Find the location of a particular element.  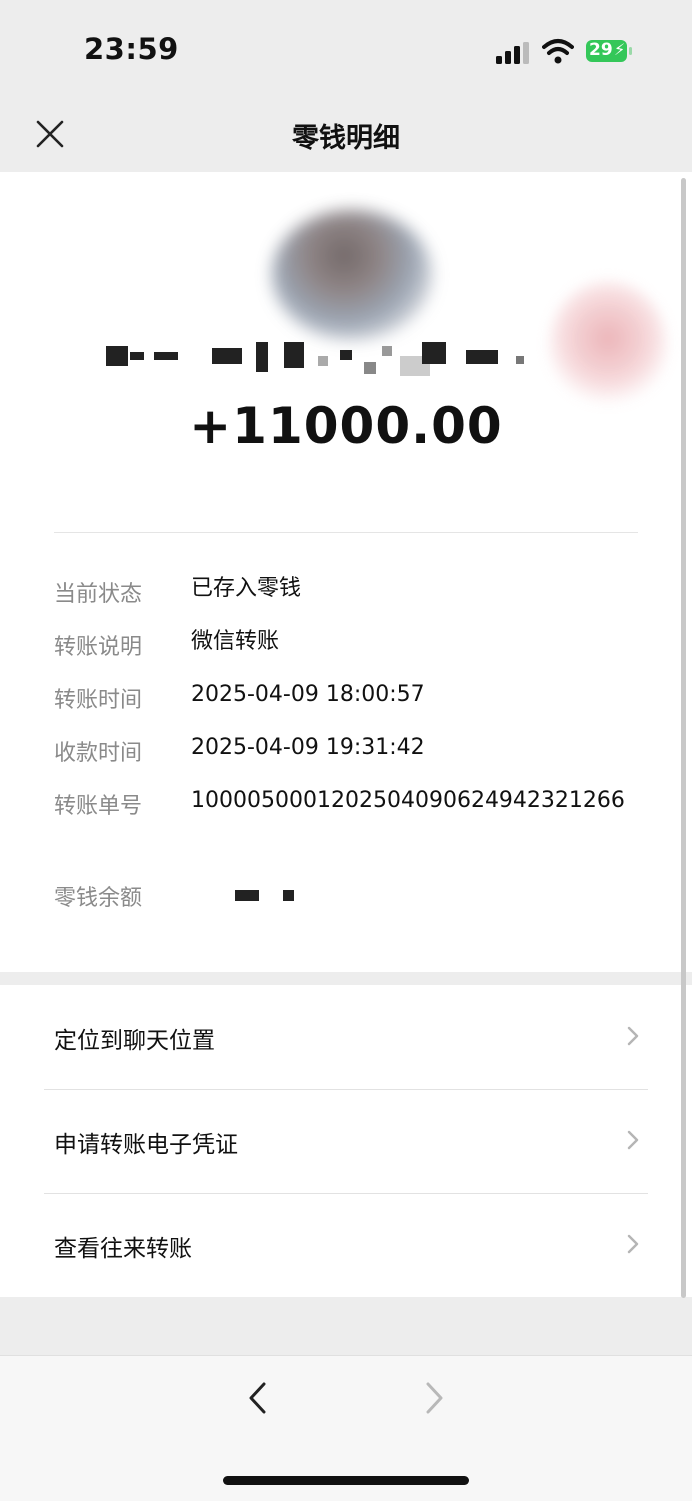

blurred-avatar is located at coordinates (352, 275).